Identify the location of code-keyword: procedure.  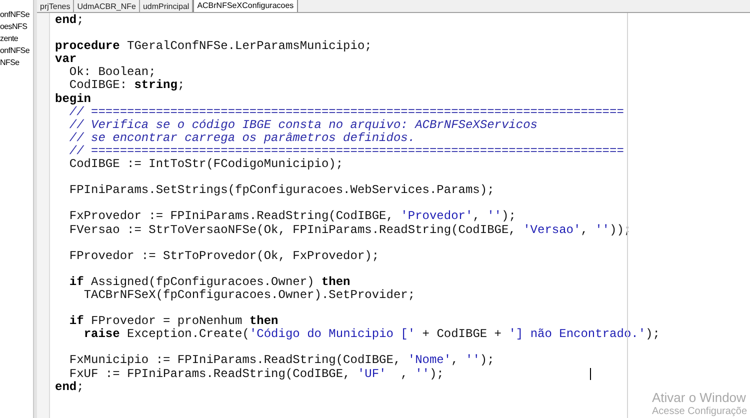
(87, 46).